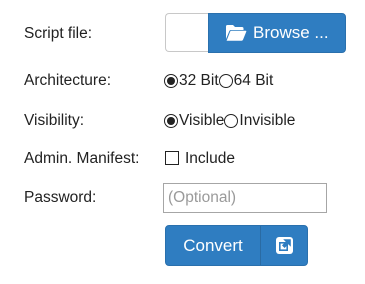 The height and width of the screenshot is (284, 365). Describe the element at coordinates (60, 197) in the screenshot. I see `password-label: Password:` at that location.